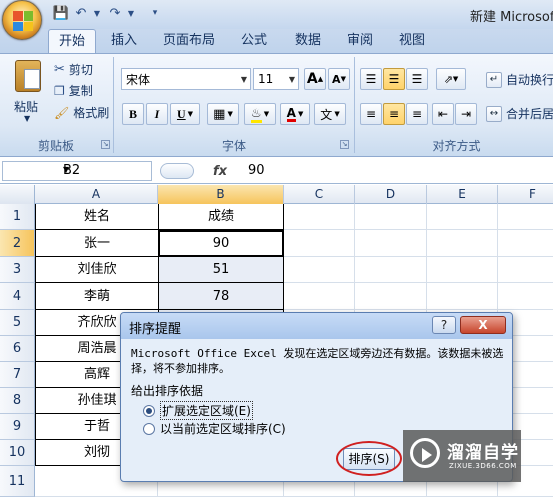  Describe the element at coordinates (186, 79) in the screenshot. I see `font-name-combo: 宋体 ▼` at that location.